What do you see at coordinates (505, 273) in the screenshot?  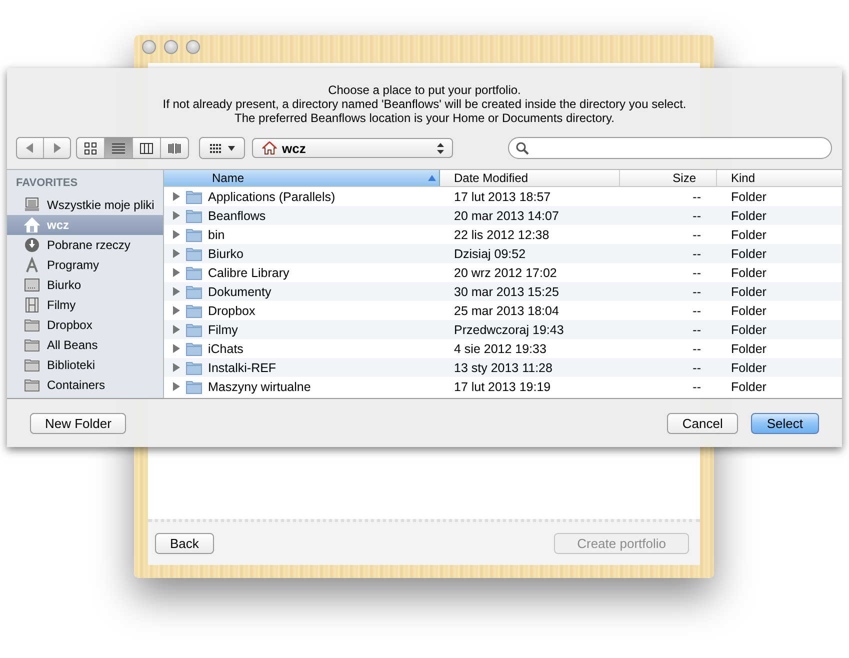 I see `date-modified: 20 wrz 2012 17:02` at bounding box center [505, 273].